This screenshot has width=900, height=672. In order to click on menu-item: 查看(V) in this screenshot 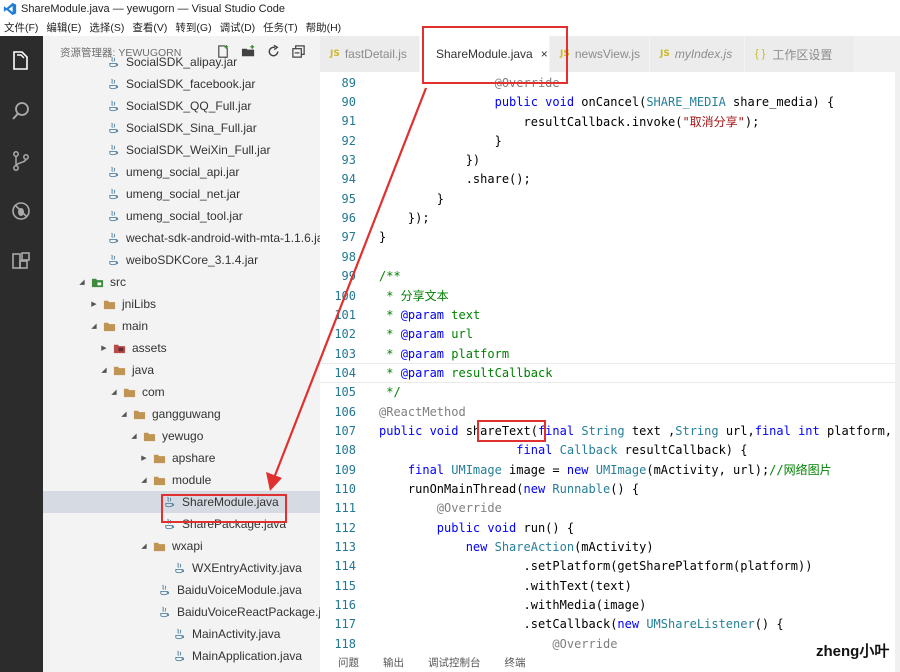, I will do `click(149, 27)`.